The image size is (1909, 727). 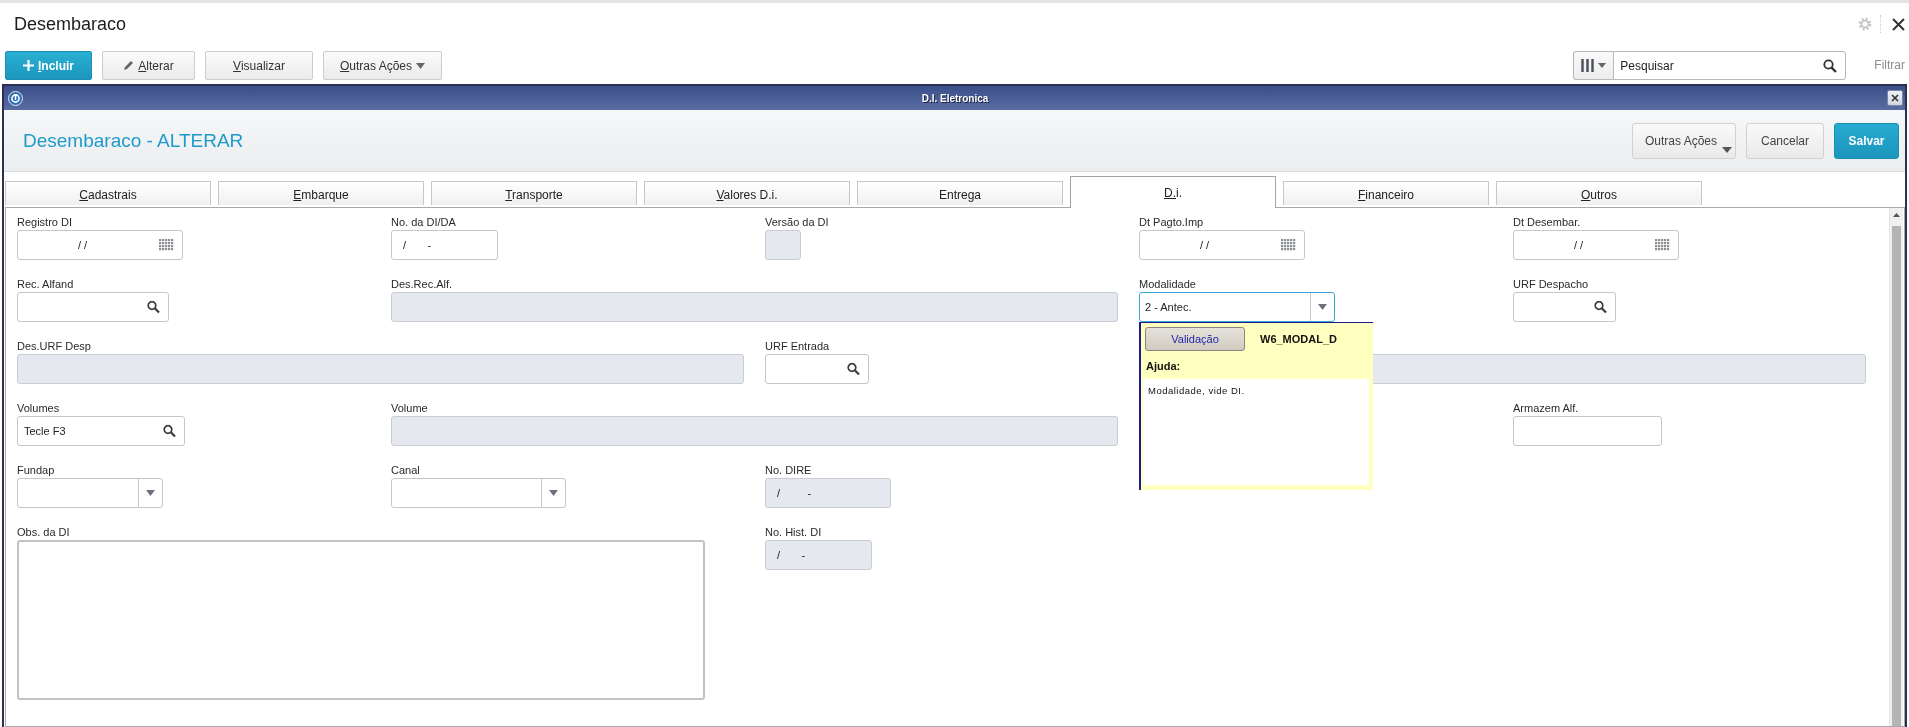 What do you see at coordinates (101, 431) in the screenshot?
I see `lookup-field: Tecle F3` at bounding box center [101, 431].